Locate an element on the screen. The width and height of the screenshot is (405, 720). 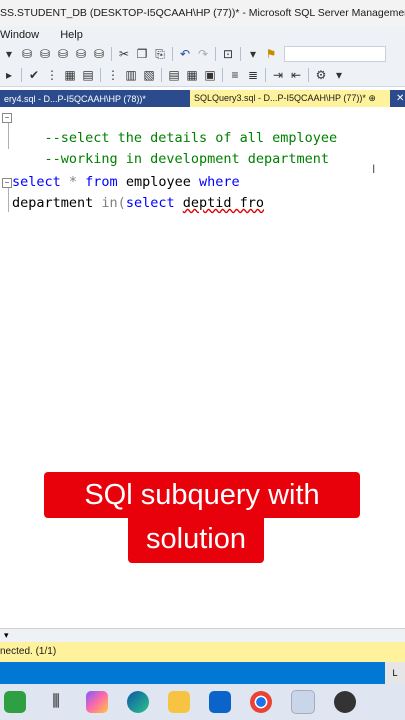
zoom-dropdown-icon: ▾ is located at coordinates (6, 635).